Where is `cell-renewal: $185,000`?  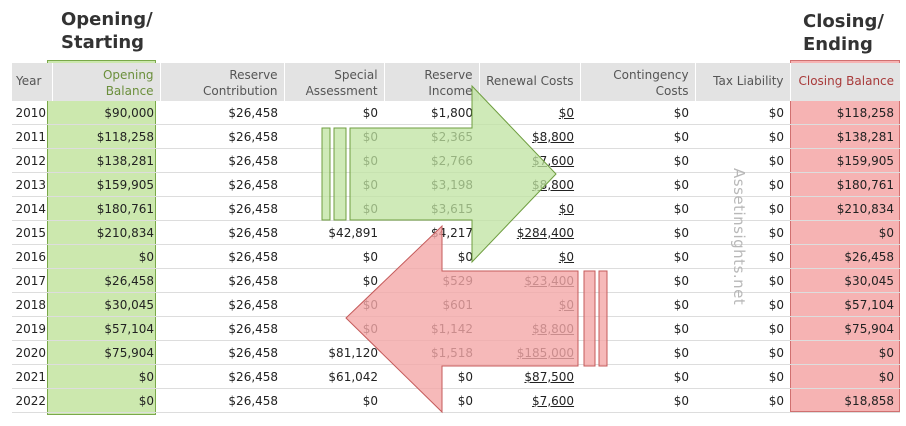 cell-renewal: $185,000 is located at coordinates (530, 352).